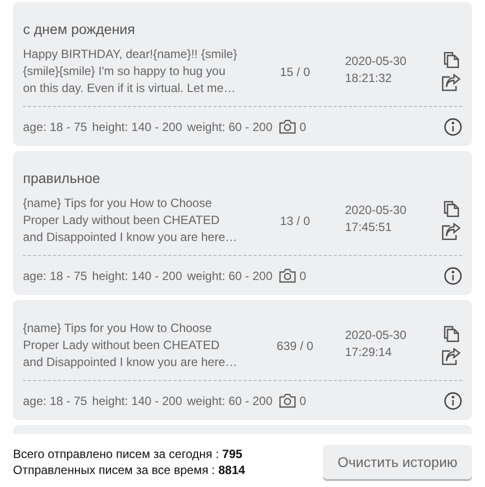 This screenshot has height=487, width=485. What do you see at coordinates (295, 345) in the screenshot?
I see `send-count: 639 / 0` at bounding box center [295, 345].